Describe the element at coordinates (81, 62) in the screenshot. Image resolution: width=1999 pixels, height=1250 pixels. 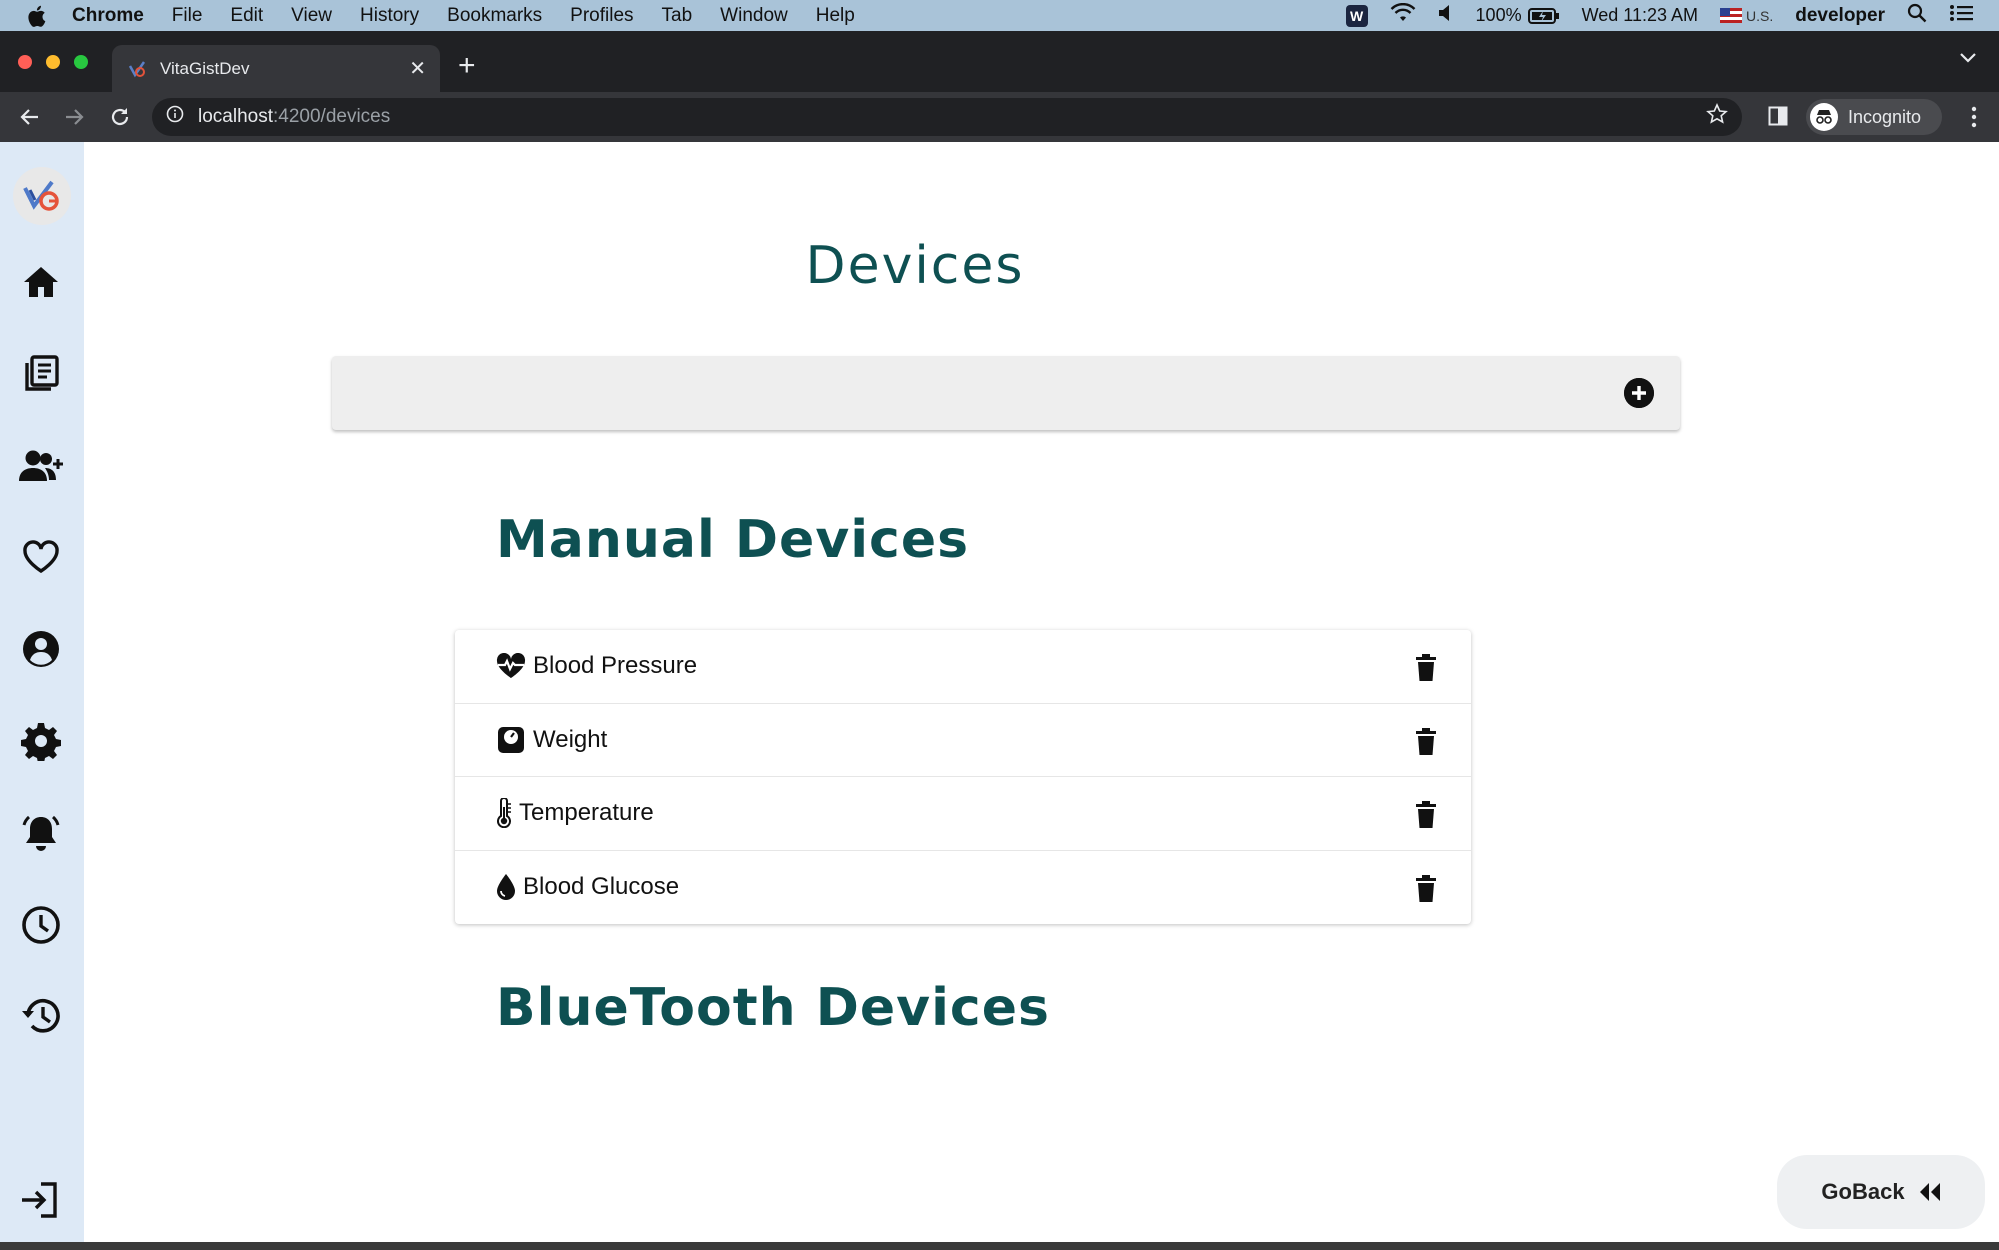
I see `window-zoom-button` at that location.